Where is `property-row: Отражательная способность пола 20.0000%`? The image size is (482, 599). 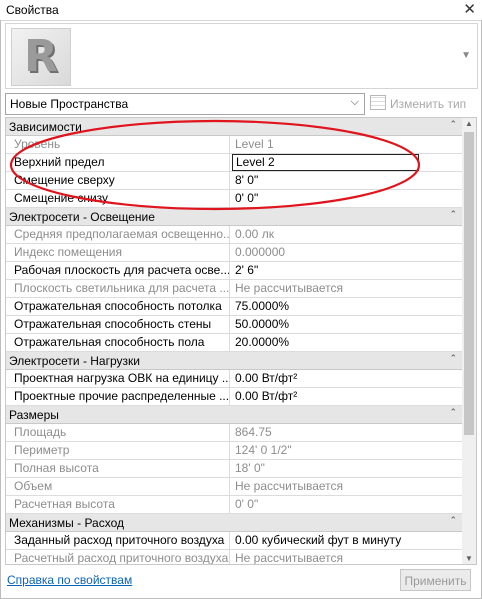
property-row: Отражательная способность пола 20.0000% is located at coordinates (234, 343).